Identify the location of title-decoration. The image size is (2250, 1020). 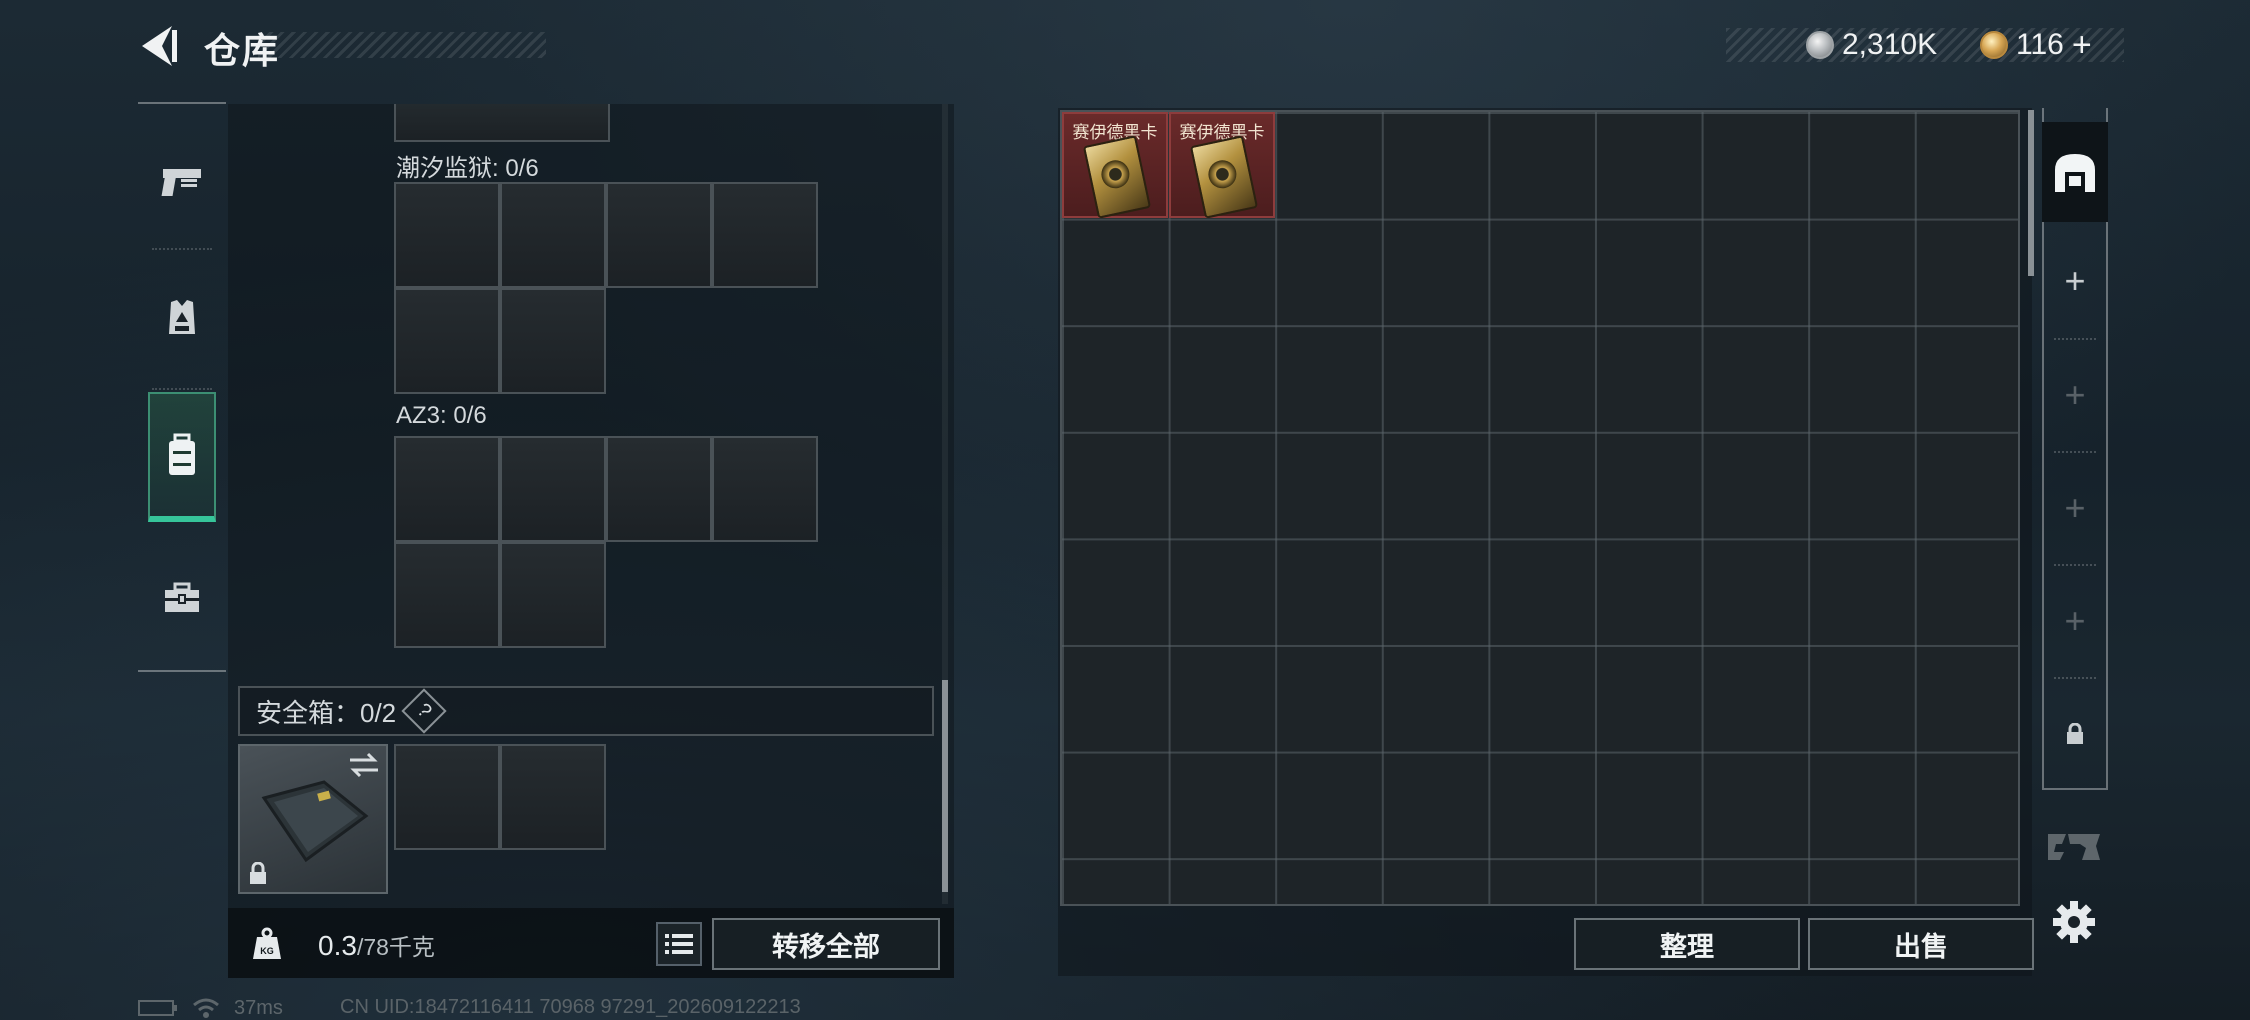
(402, 45).